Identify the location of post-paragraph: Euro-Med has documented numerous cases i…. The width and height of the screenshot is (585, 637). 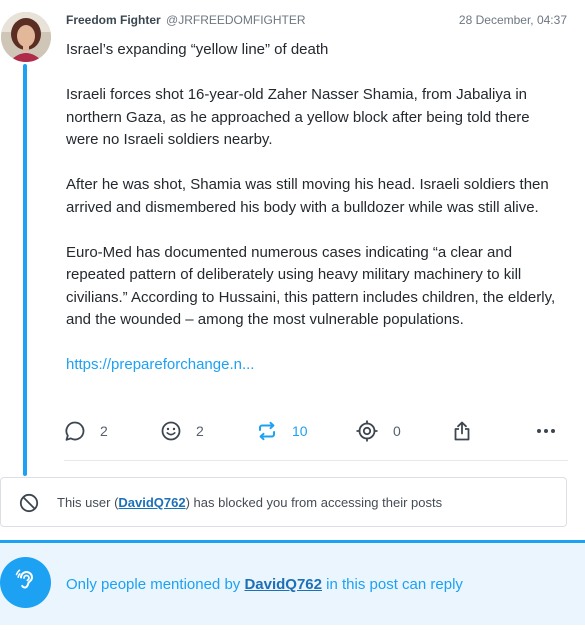
(311, 286).